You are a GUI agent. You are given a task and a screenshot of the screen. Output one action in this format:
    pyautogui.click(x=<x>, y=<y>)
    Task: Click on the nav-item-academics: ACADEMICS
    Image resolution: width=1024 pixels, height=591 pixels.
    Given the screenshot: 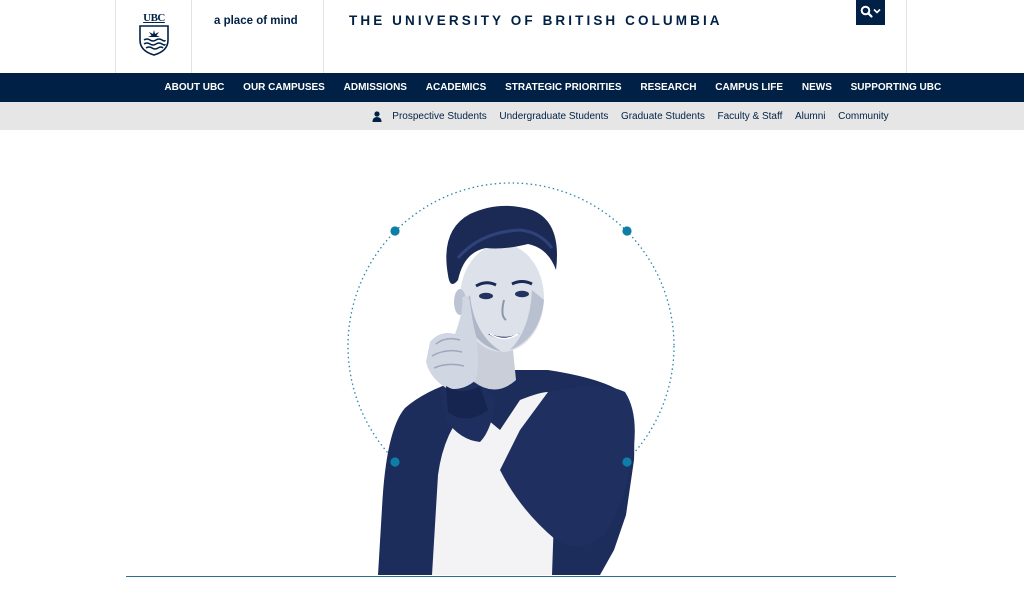 What is the action you would take?
    pyautogui.click(x=455, y=87)
    